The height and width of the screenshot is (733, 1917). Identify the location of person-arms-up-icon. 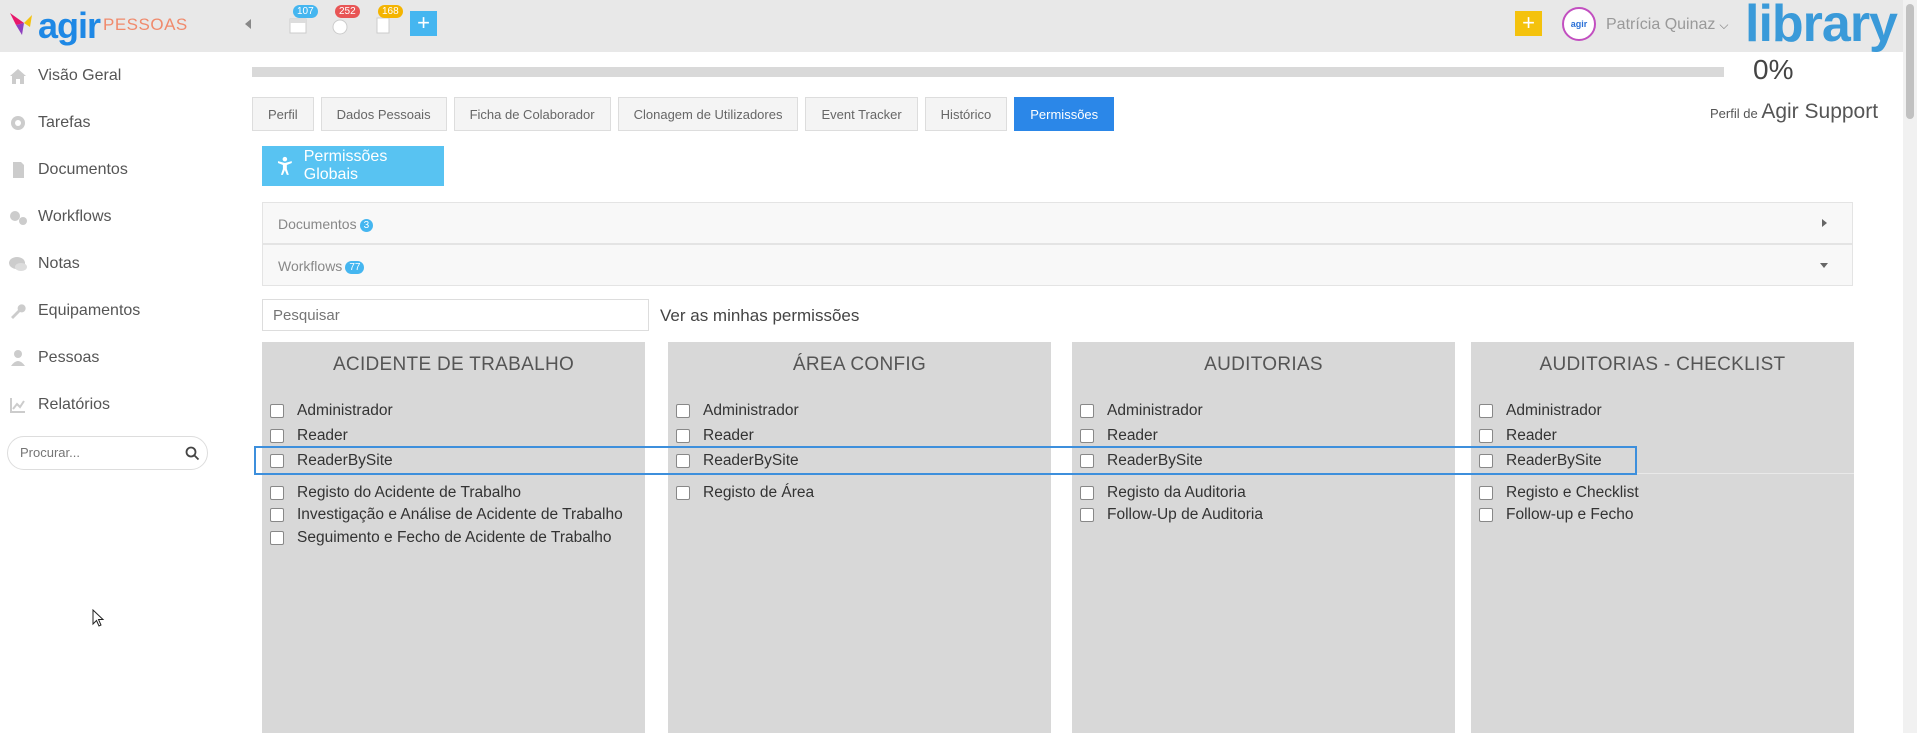
(284, 165).